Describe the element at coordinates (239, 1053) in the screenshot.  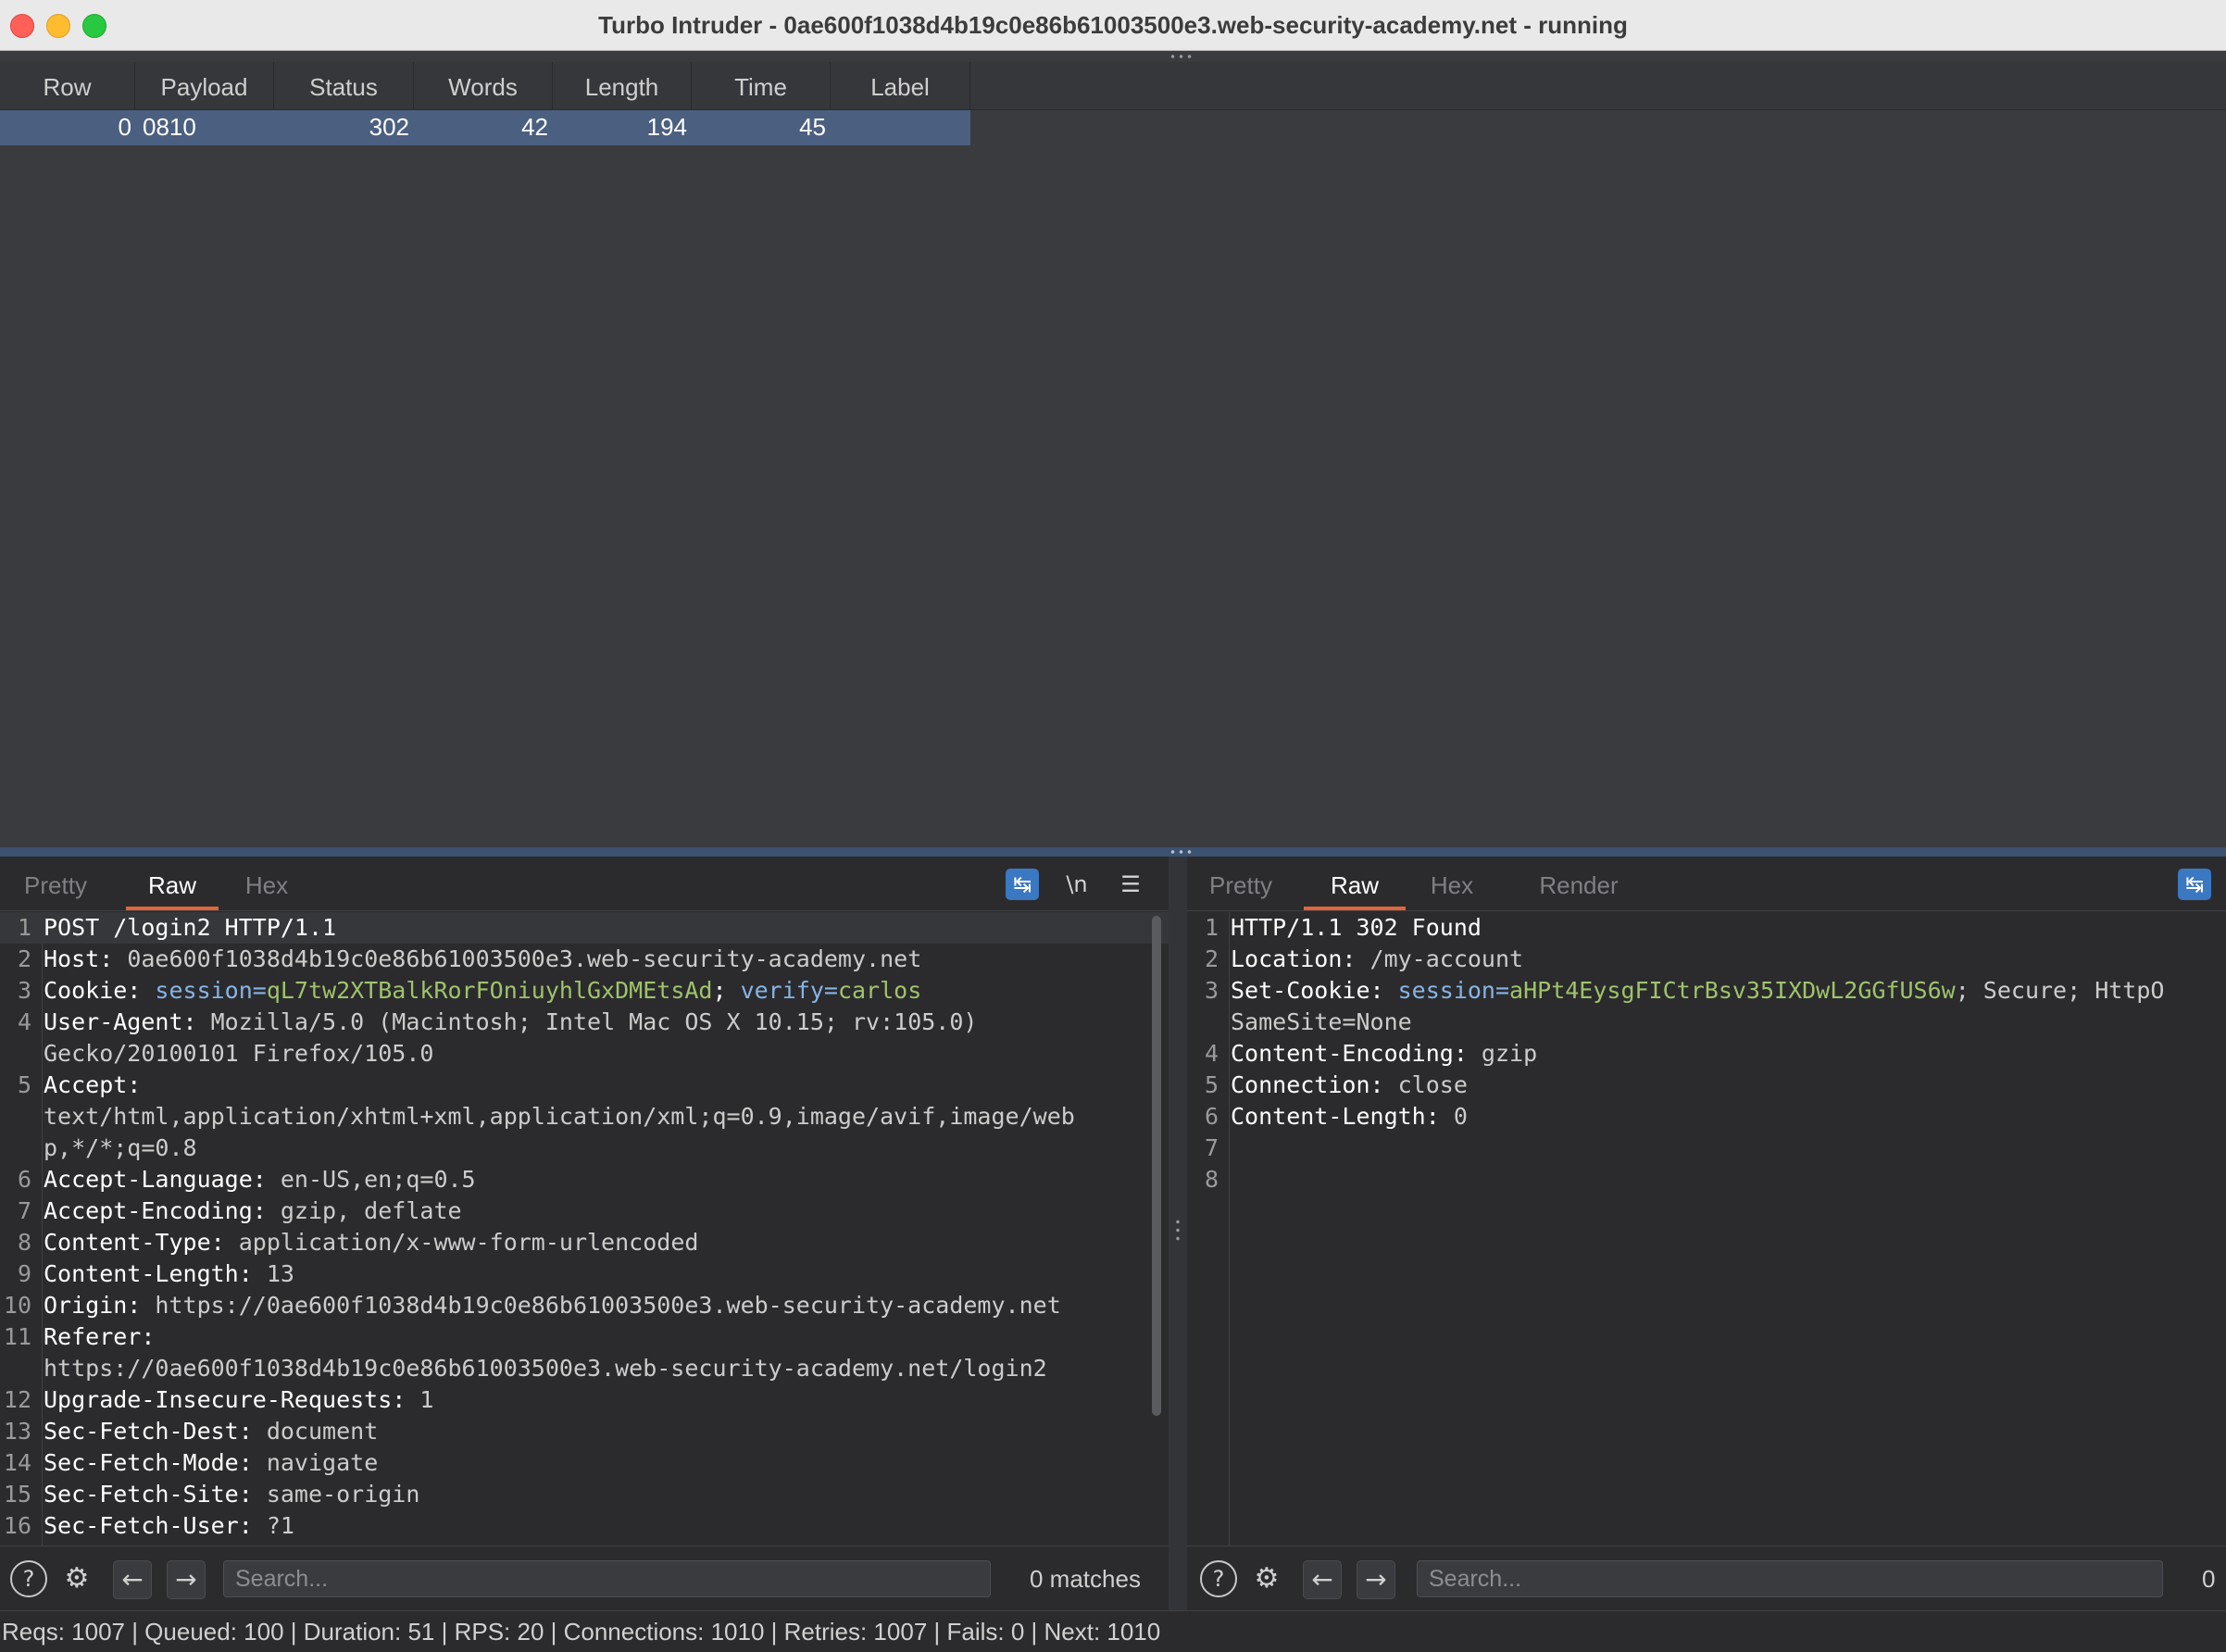
I see `code-line: Gecko/20100101 Firefox/105.0` at that location.